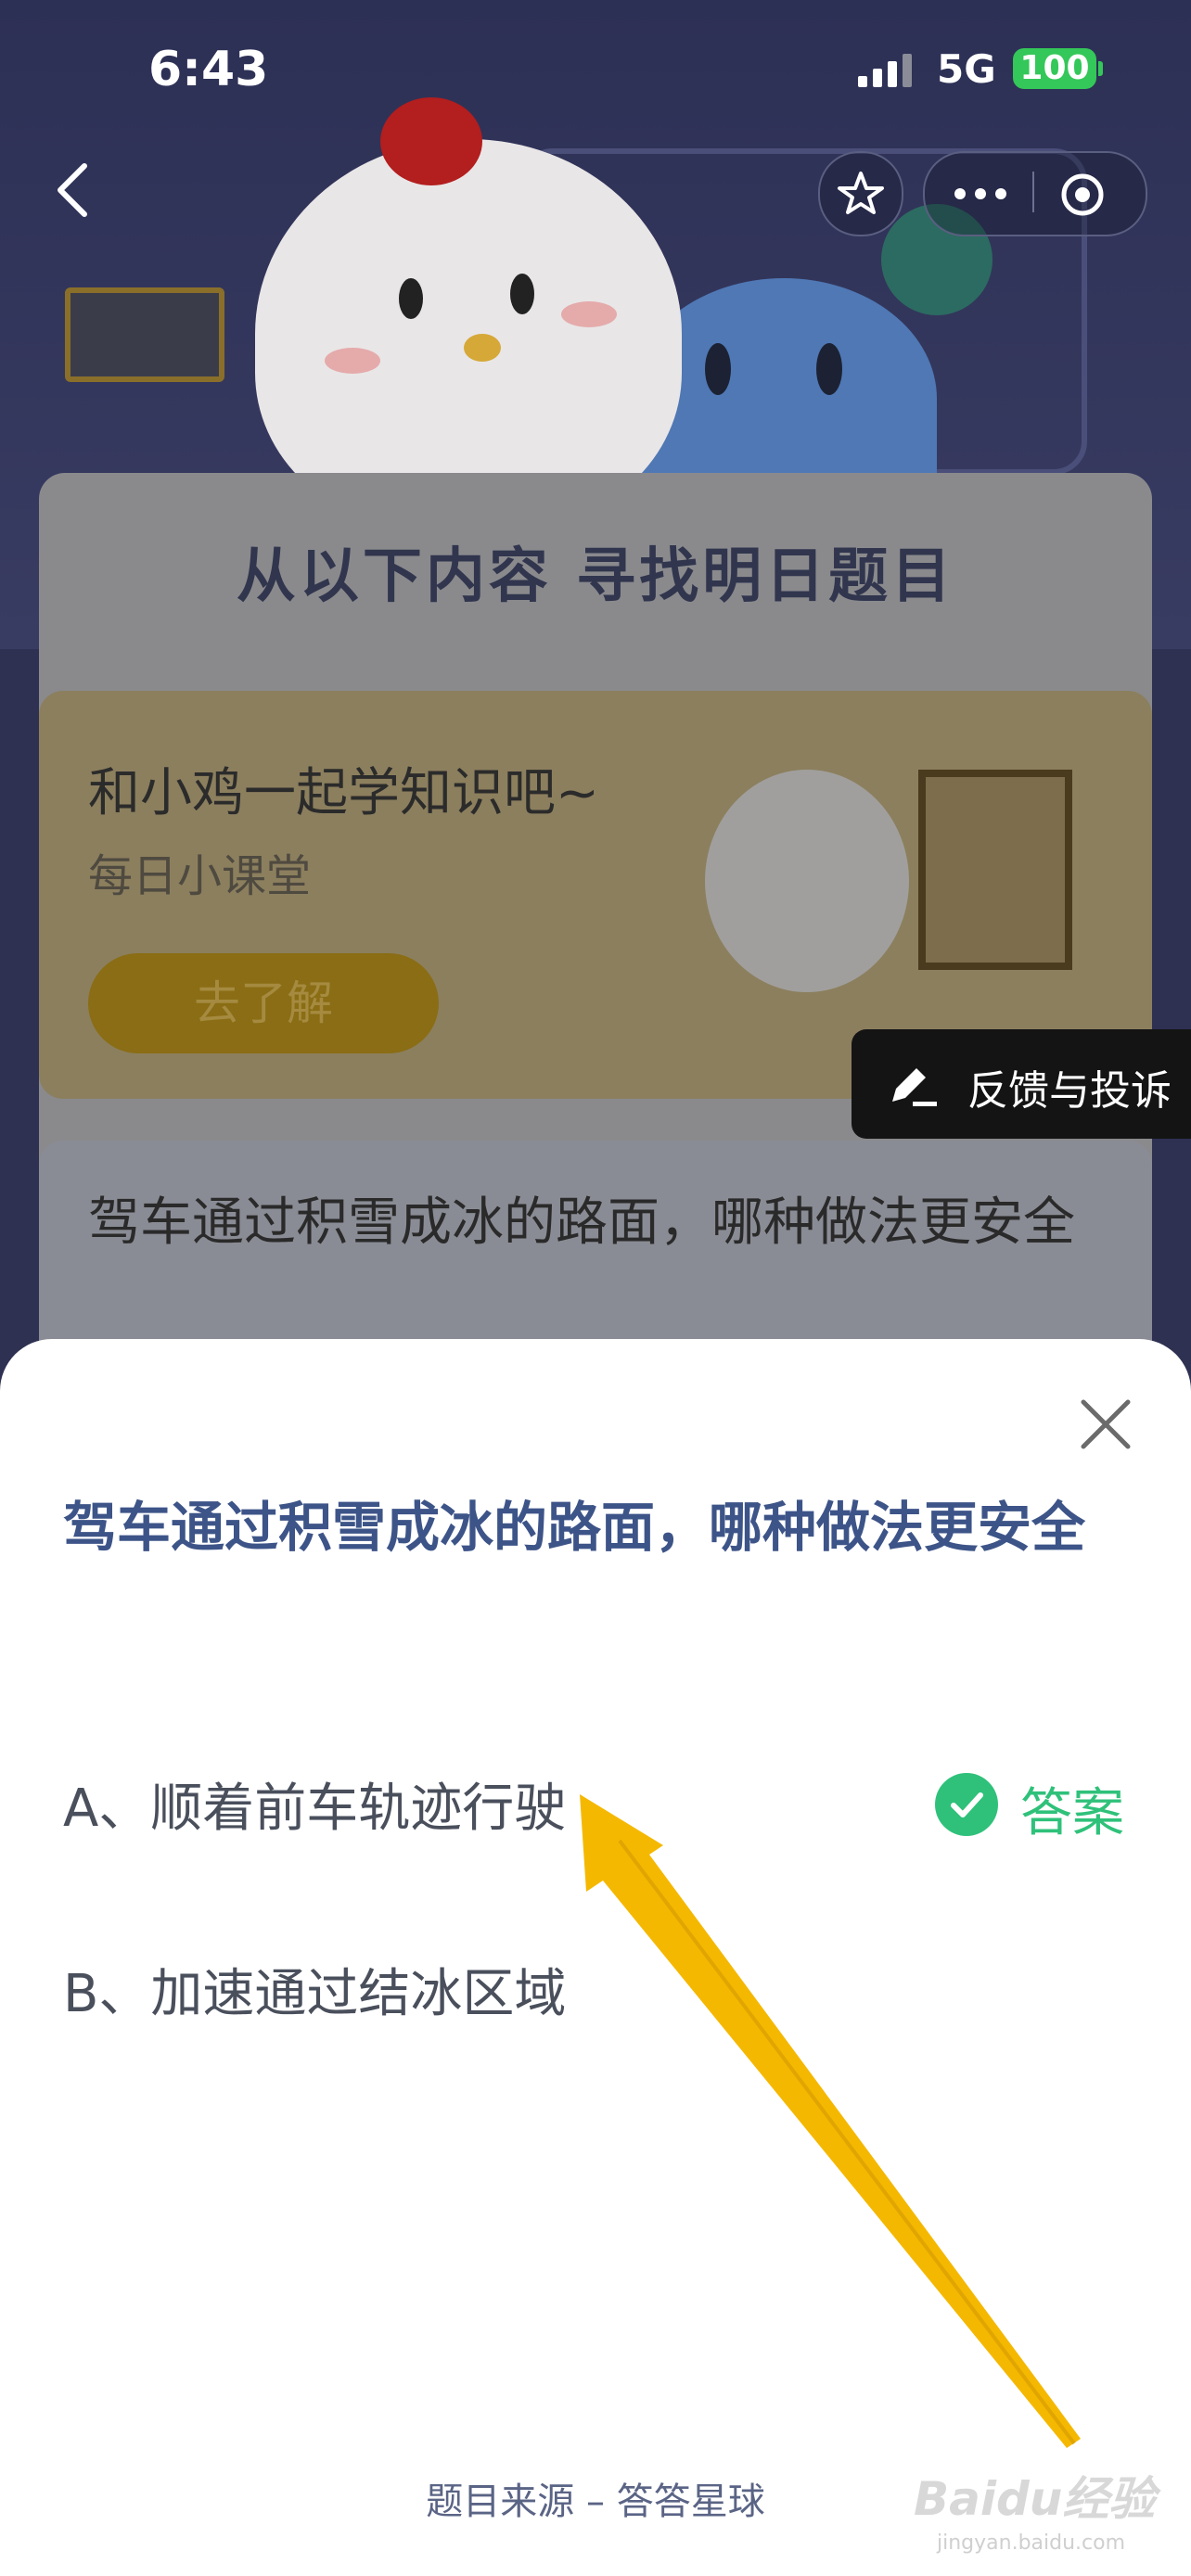 The width and height of the screenshot is (1191, 2576). I want to click on question-card-text: 驾车通过积雪成冰的路面，哪种做法更安全, so click(581, 1223).